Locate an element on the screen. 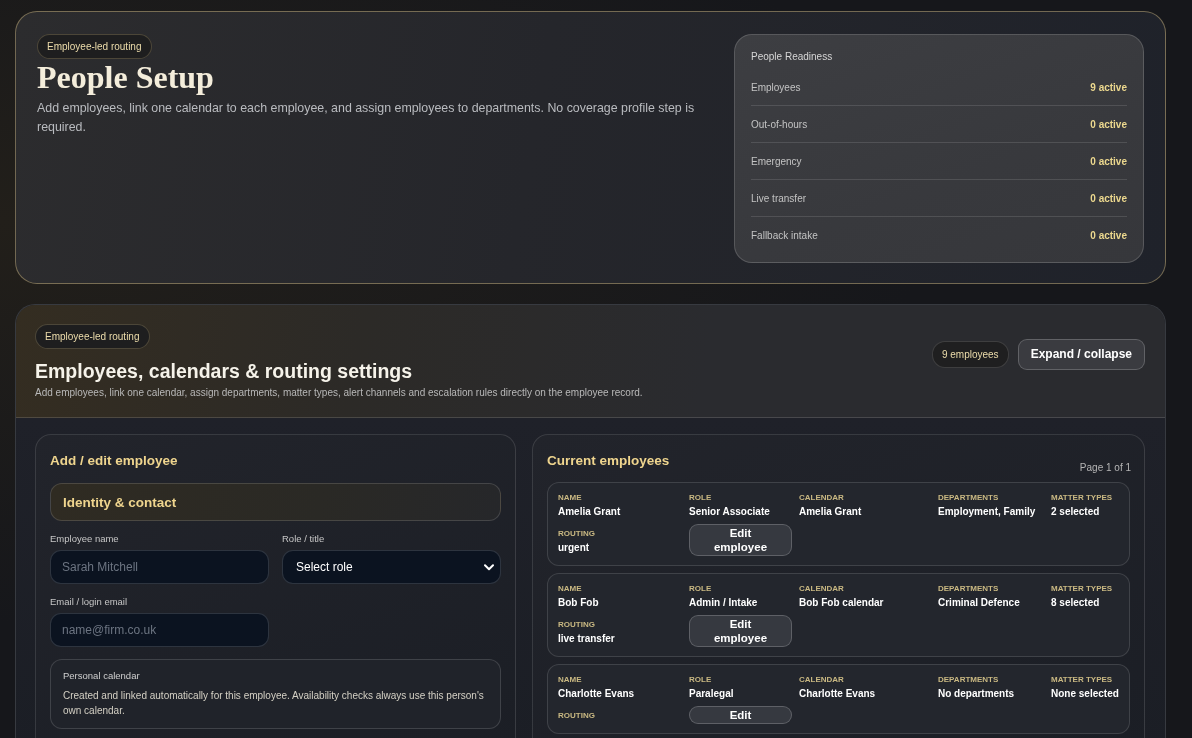  readiness-label: Emergency is located at coordinates (776, 161).